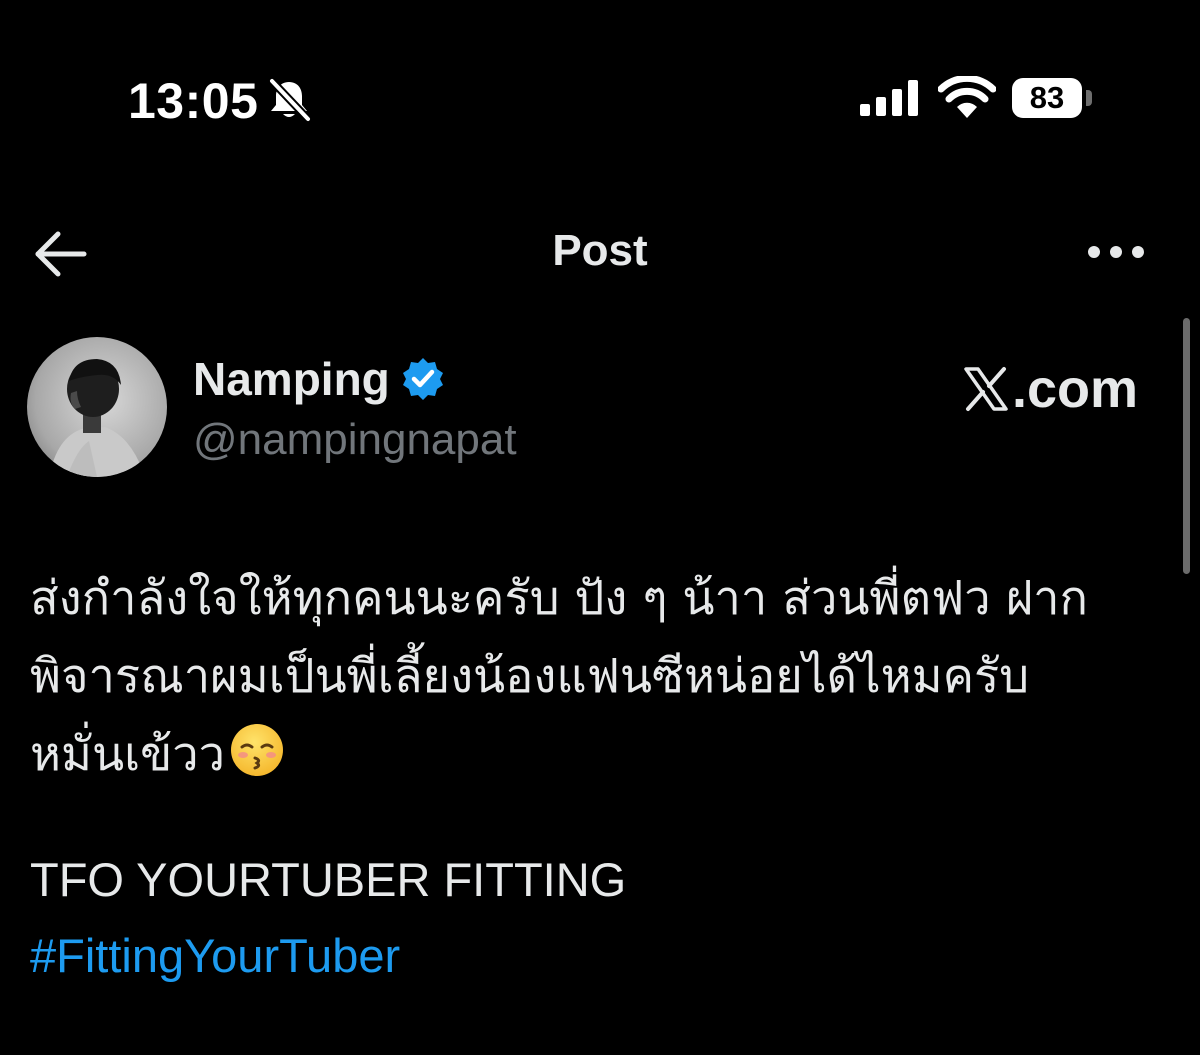 This screenshot has height=1055, width=1200. Describe the element at coordinates (422, 379) in the screenshot. I see `verified-badge-icon` at that location.